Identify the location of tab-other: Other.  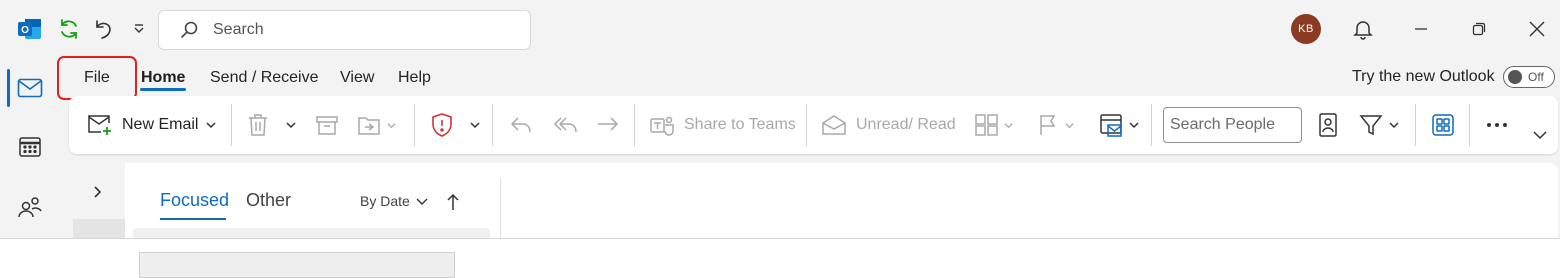
(268, 200).